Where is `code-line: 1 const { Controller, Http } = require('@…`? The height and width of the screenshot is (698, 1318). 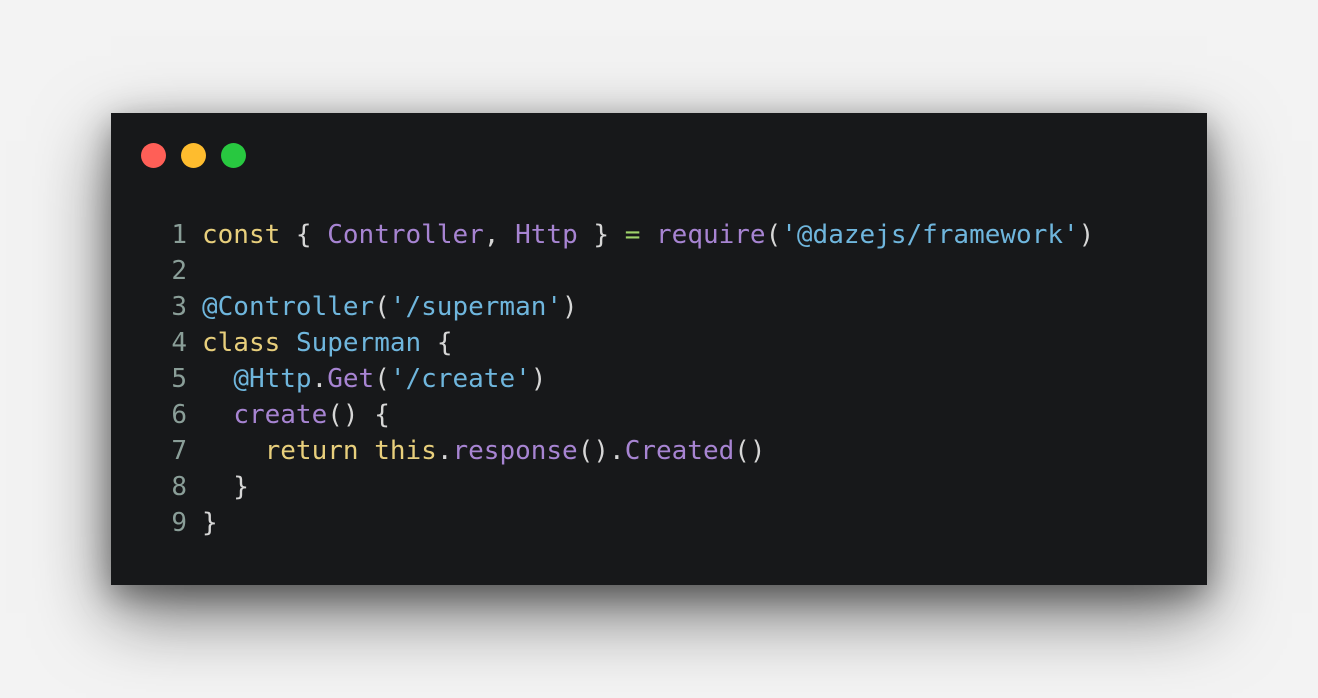
code-line: 1 const { Controller, Http } = require('@… is located at coordinates (627, 235).